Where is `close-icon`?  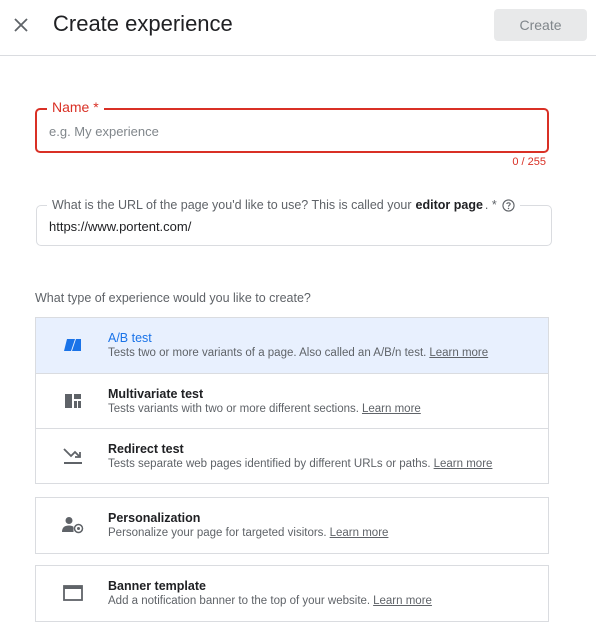
close-icon is located at coordinates (21, 25).